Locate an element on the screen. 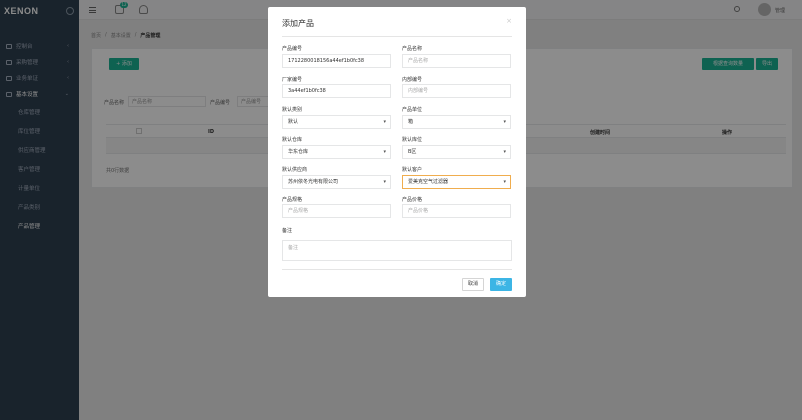 The width and height of the screenshot is (802, 420). product-unit-label: 产品单位 is located at coordinates (412, 110).